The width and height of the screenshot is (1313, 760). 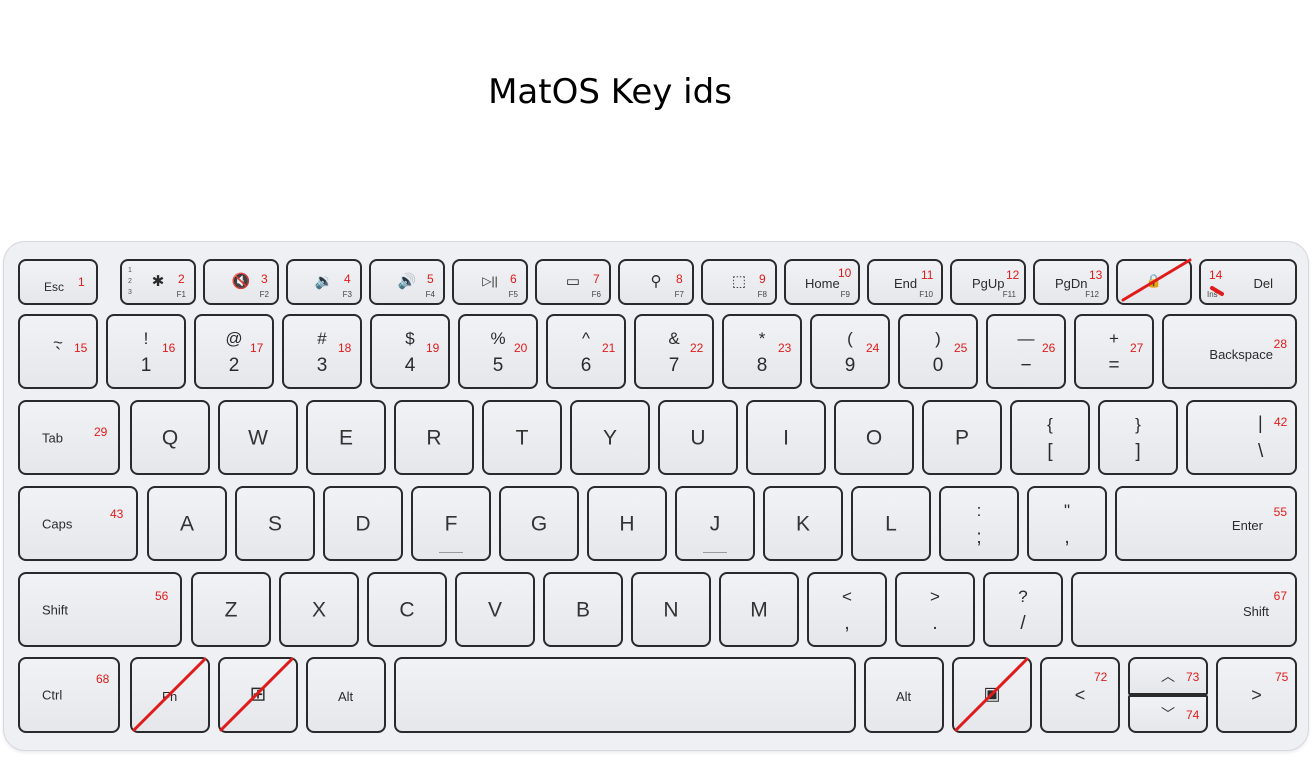 What do you see at coordinates (1114, 365) in the screenshot?
I see `key-label: =` at bounding box center [1114, 365].